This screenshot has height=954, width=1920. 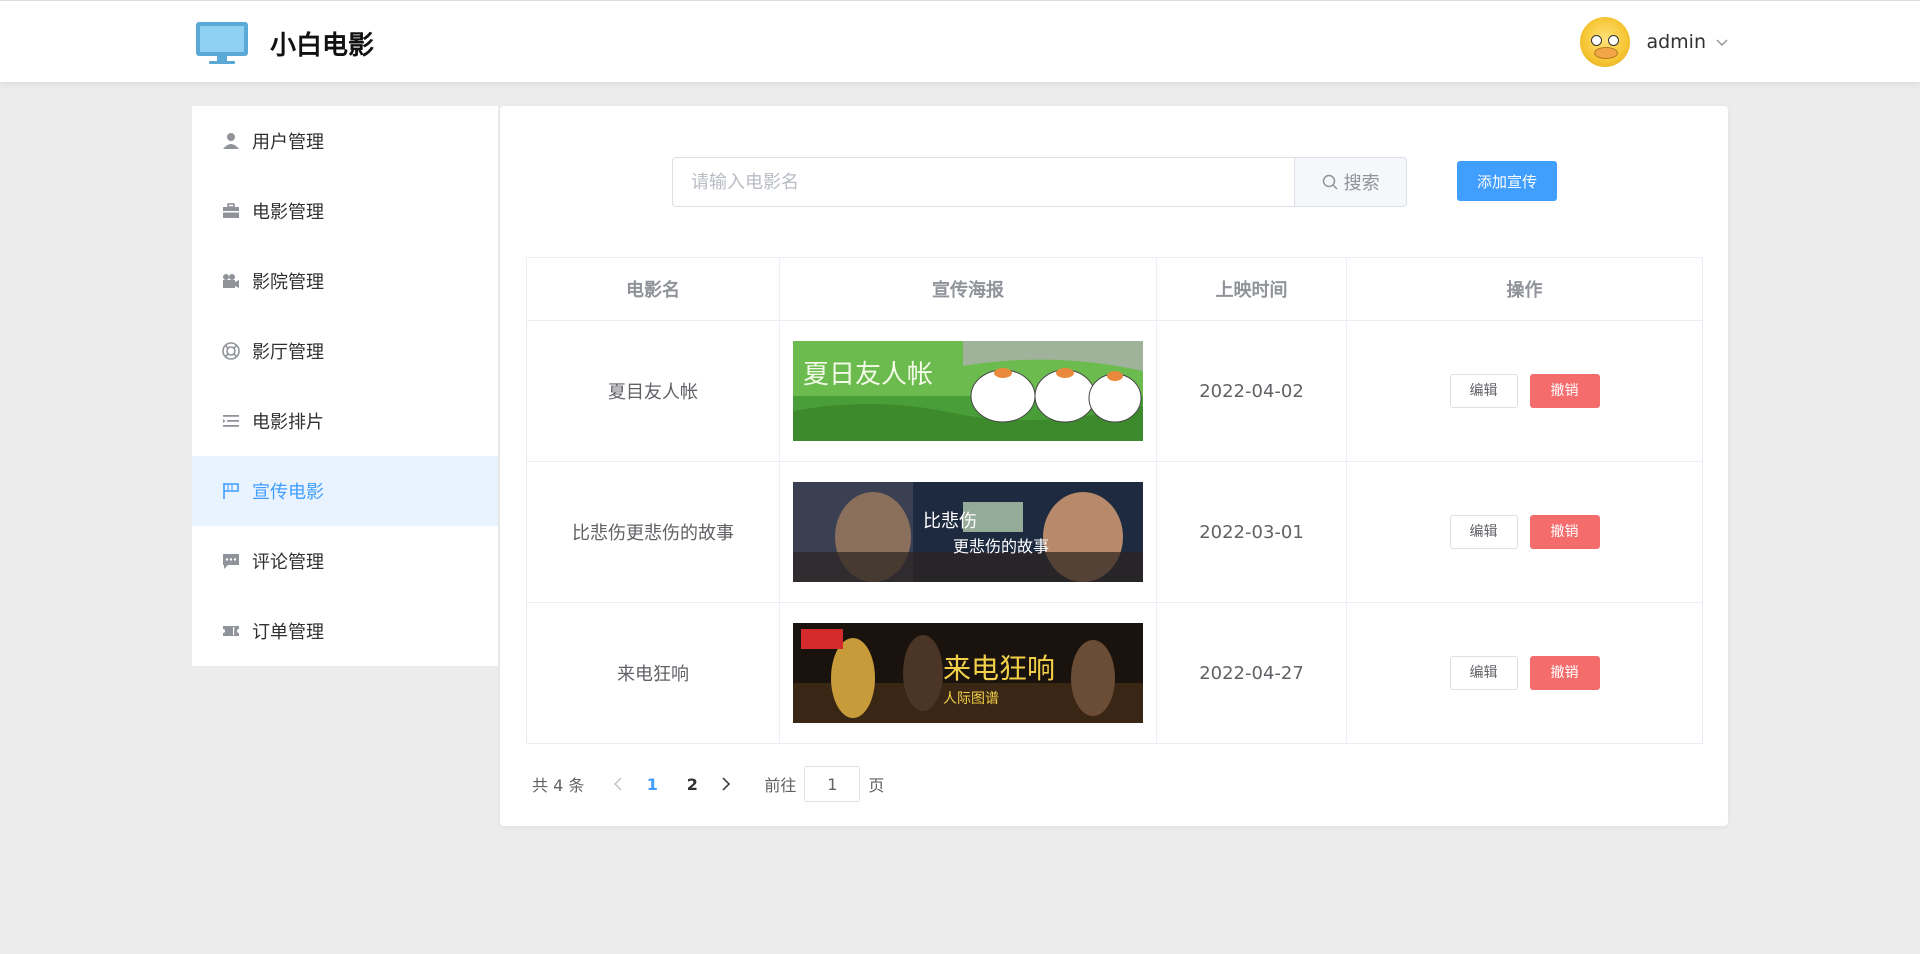 I want to click on sidebar-item-label: 用户管理, so click(x=288, y=142).